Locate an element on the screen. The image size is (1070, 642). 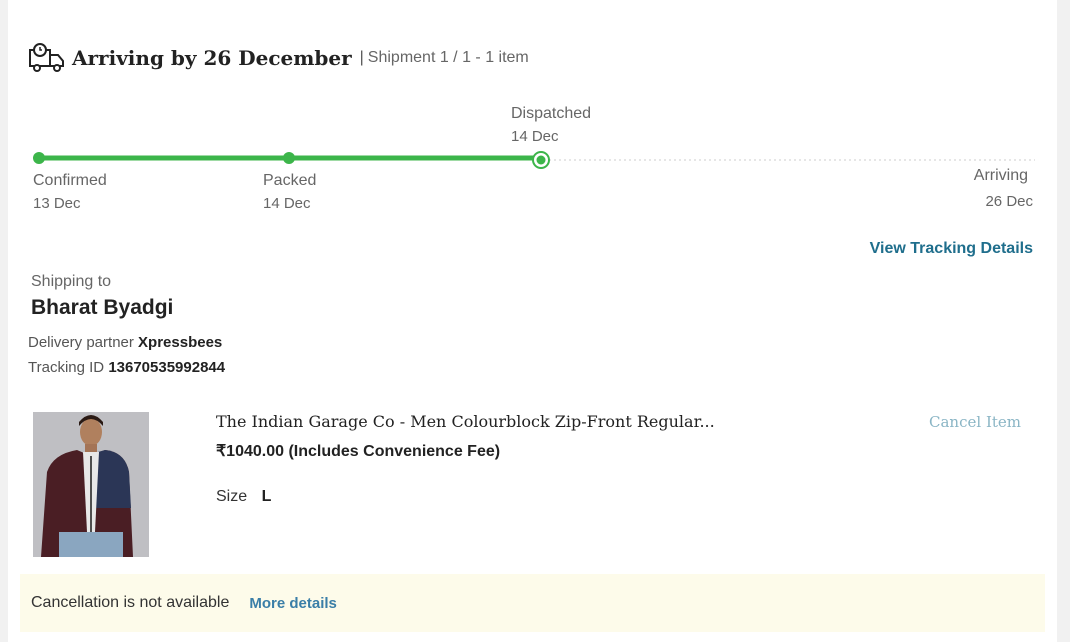
tracking-id-row: Tracking ID 13670535992844 is located at coordinates (126, 367).